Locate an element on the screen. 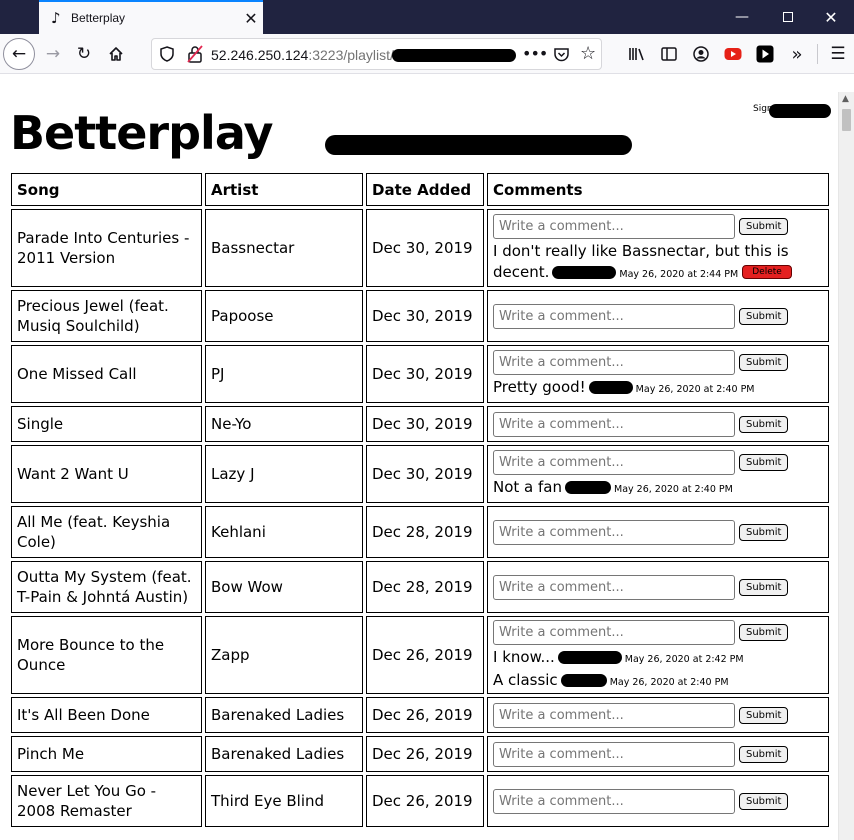 The height and width of the screenshot is (840, 854). comment: Not a fan May 26, 2020 at 2:40 PM is located at coordinates (658, 488).